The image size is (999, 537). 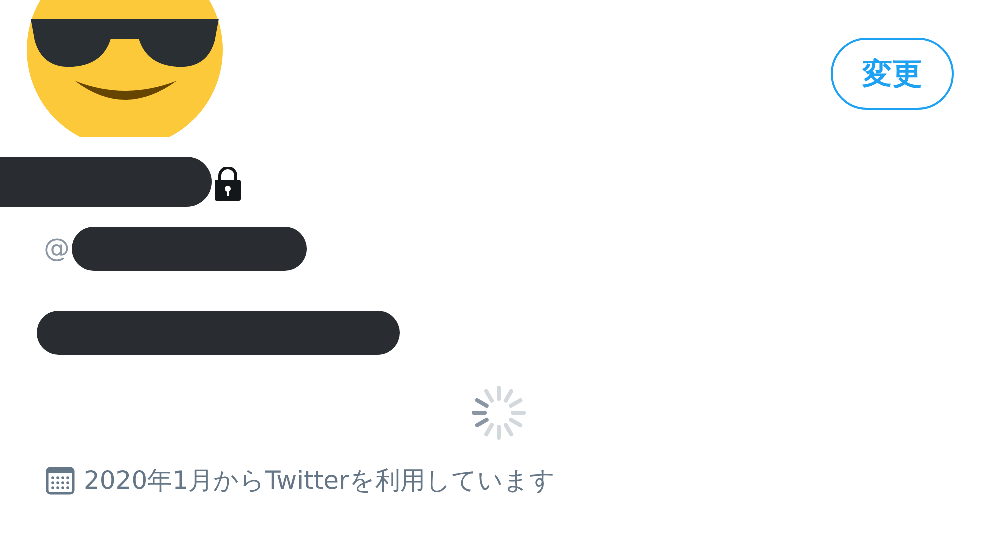 What do you see at coordinates (320, 481) in the screenshot?
I see `joined-date-text: 2020年1月からTwitterを利用しています` at bounding box center [320, 481].